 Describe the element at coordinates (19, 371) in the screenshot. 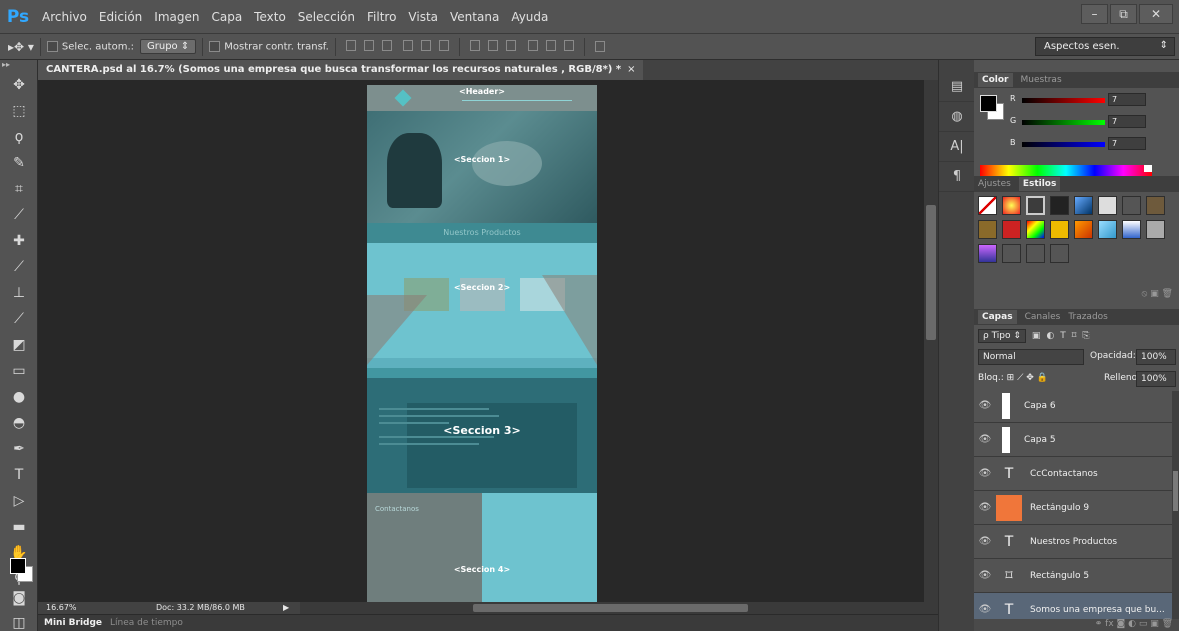

I see `gradient-tool-icon: ▭` at that location.